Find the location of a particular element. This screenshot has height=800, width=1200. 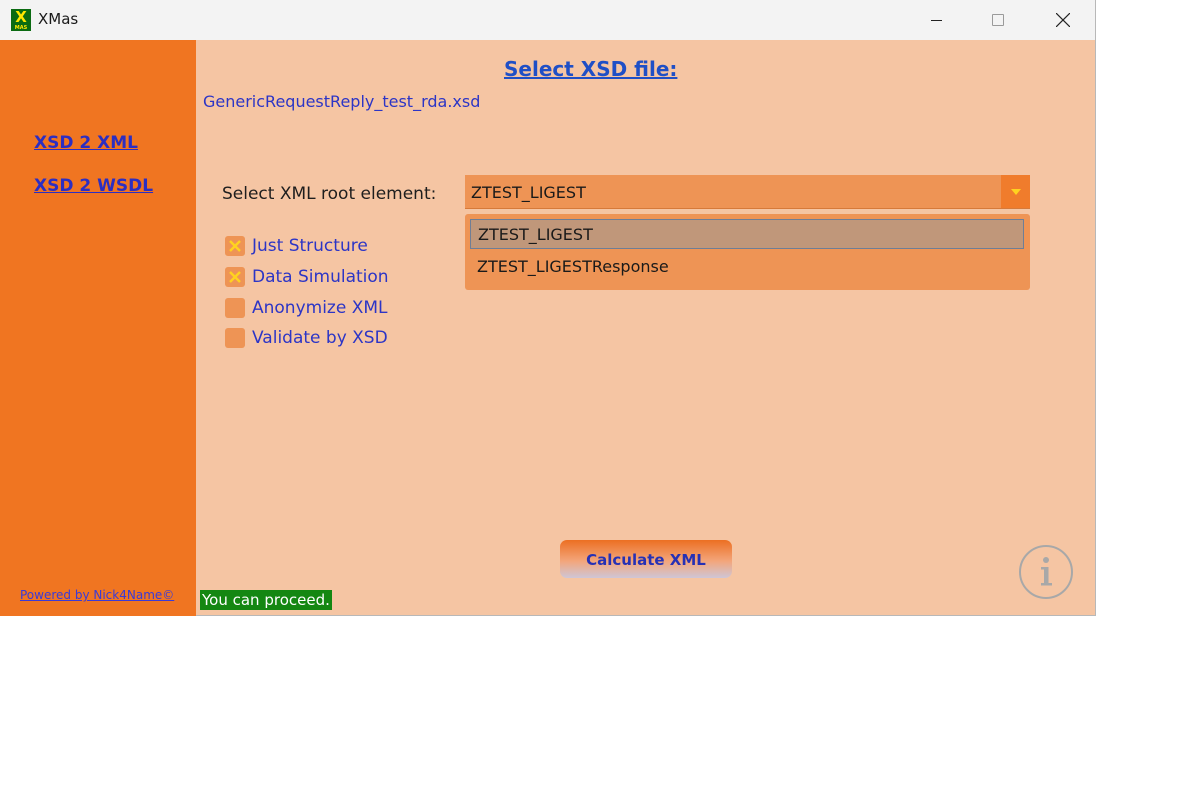

title-bar: X MAS XMas is located at coordinates (547, 20).